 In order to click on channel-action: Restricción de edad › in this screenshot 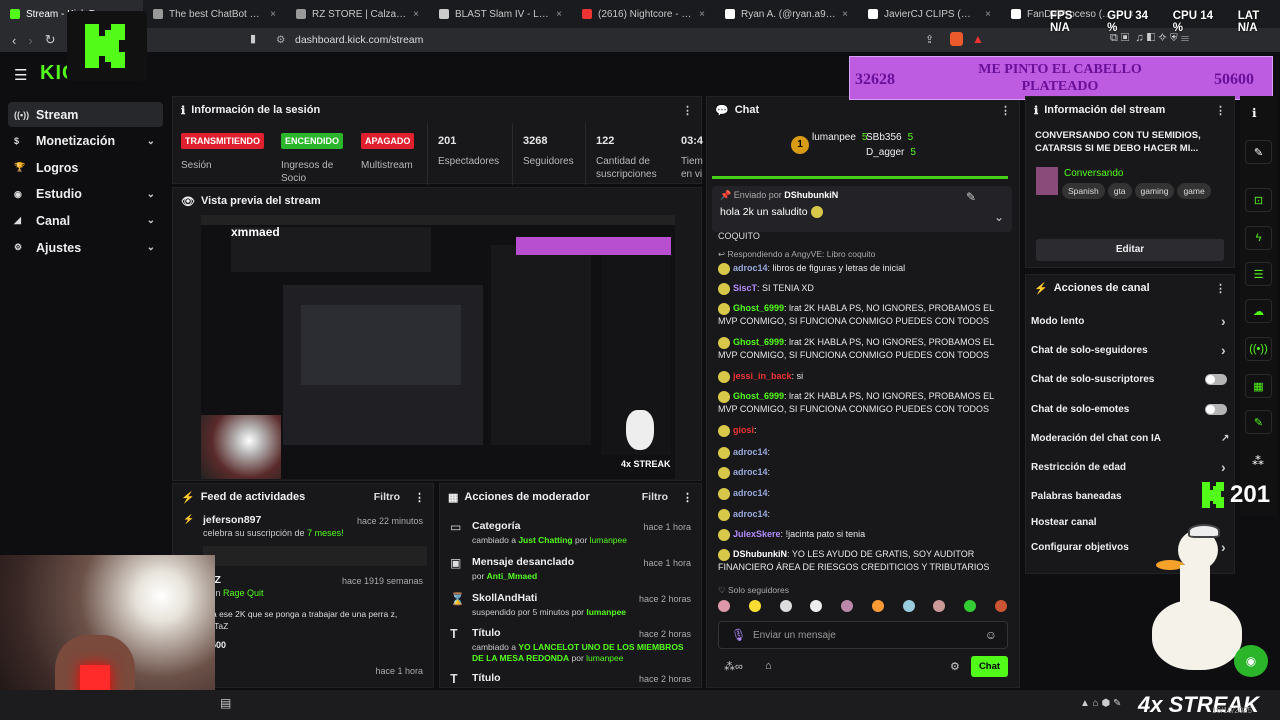, I will do `click(1131, 467)`.